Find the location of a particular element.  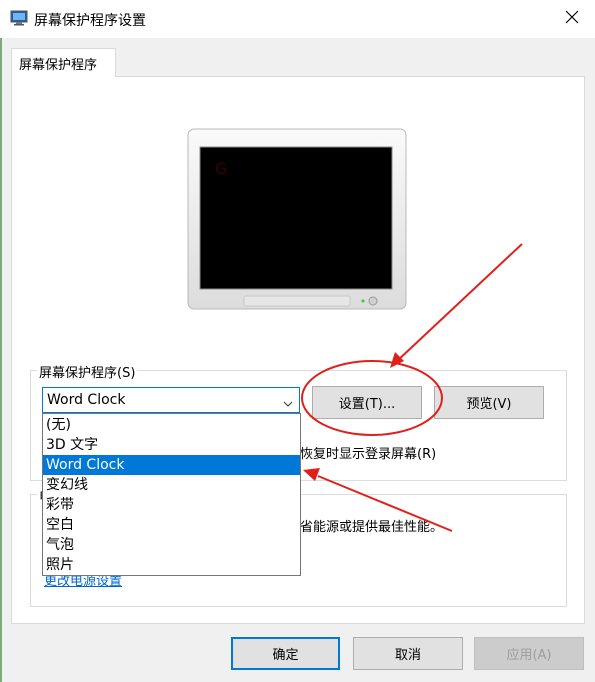

ok-button: 确定 is located at coordinates (285, 653).